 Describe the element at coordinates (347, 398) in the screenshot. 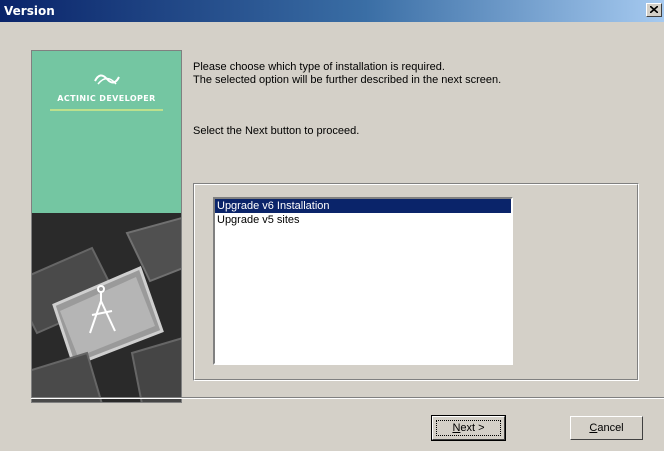

I see `separator` at that location.